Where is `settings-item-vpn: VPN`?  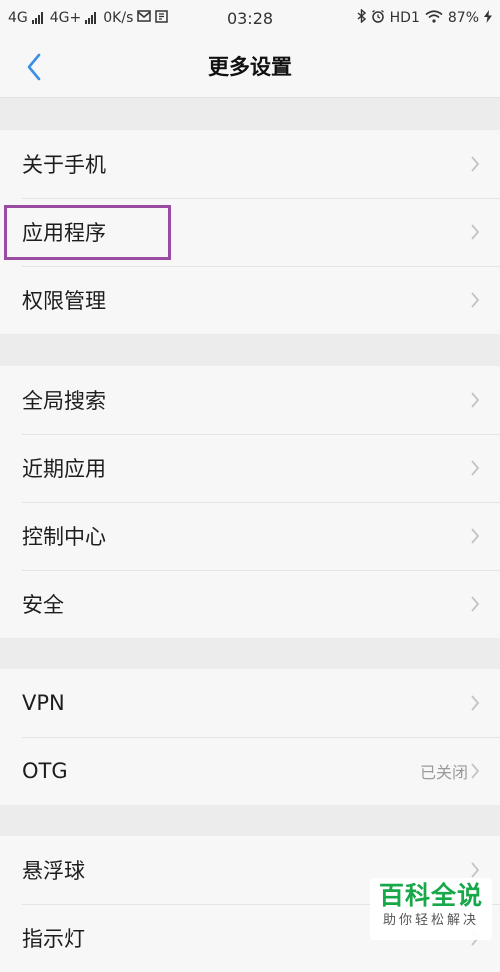 settings-item-vpn: VPN is located at coordinates (250, 703).